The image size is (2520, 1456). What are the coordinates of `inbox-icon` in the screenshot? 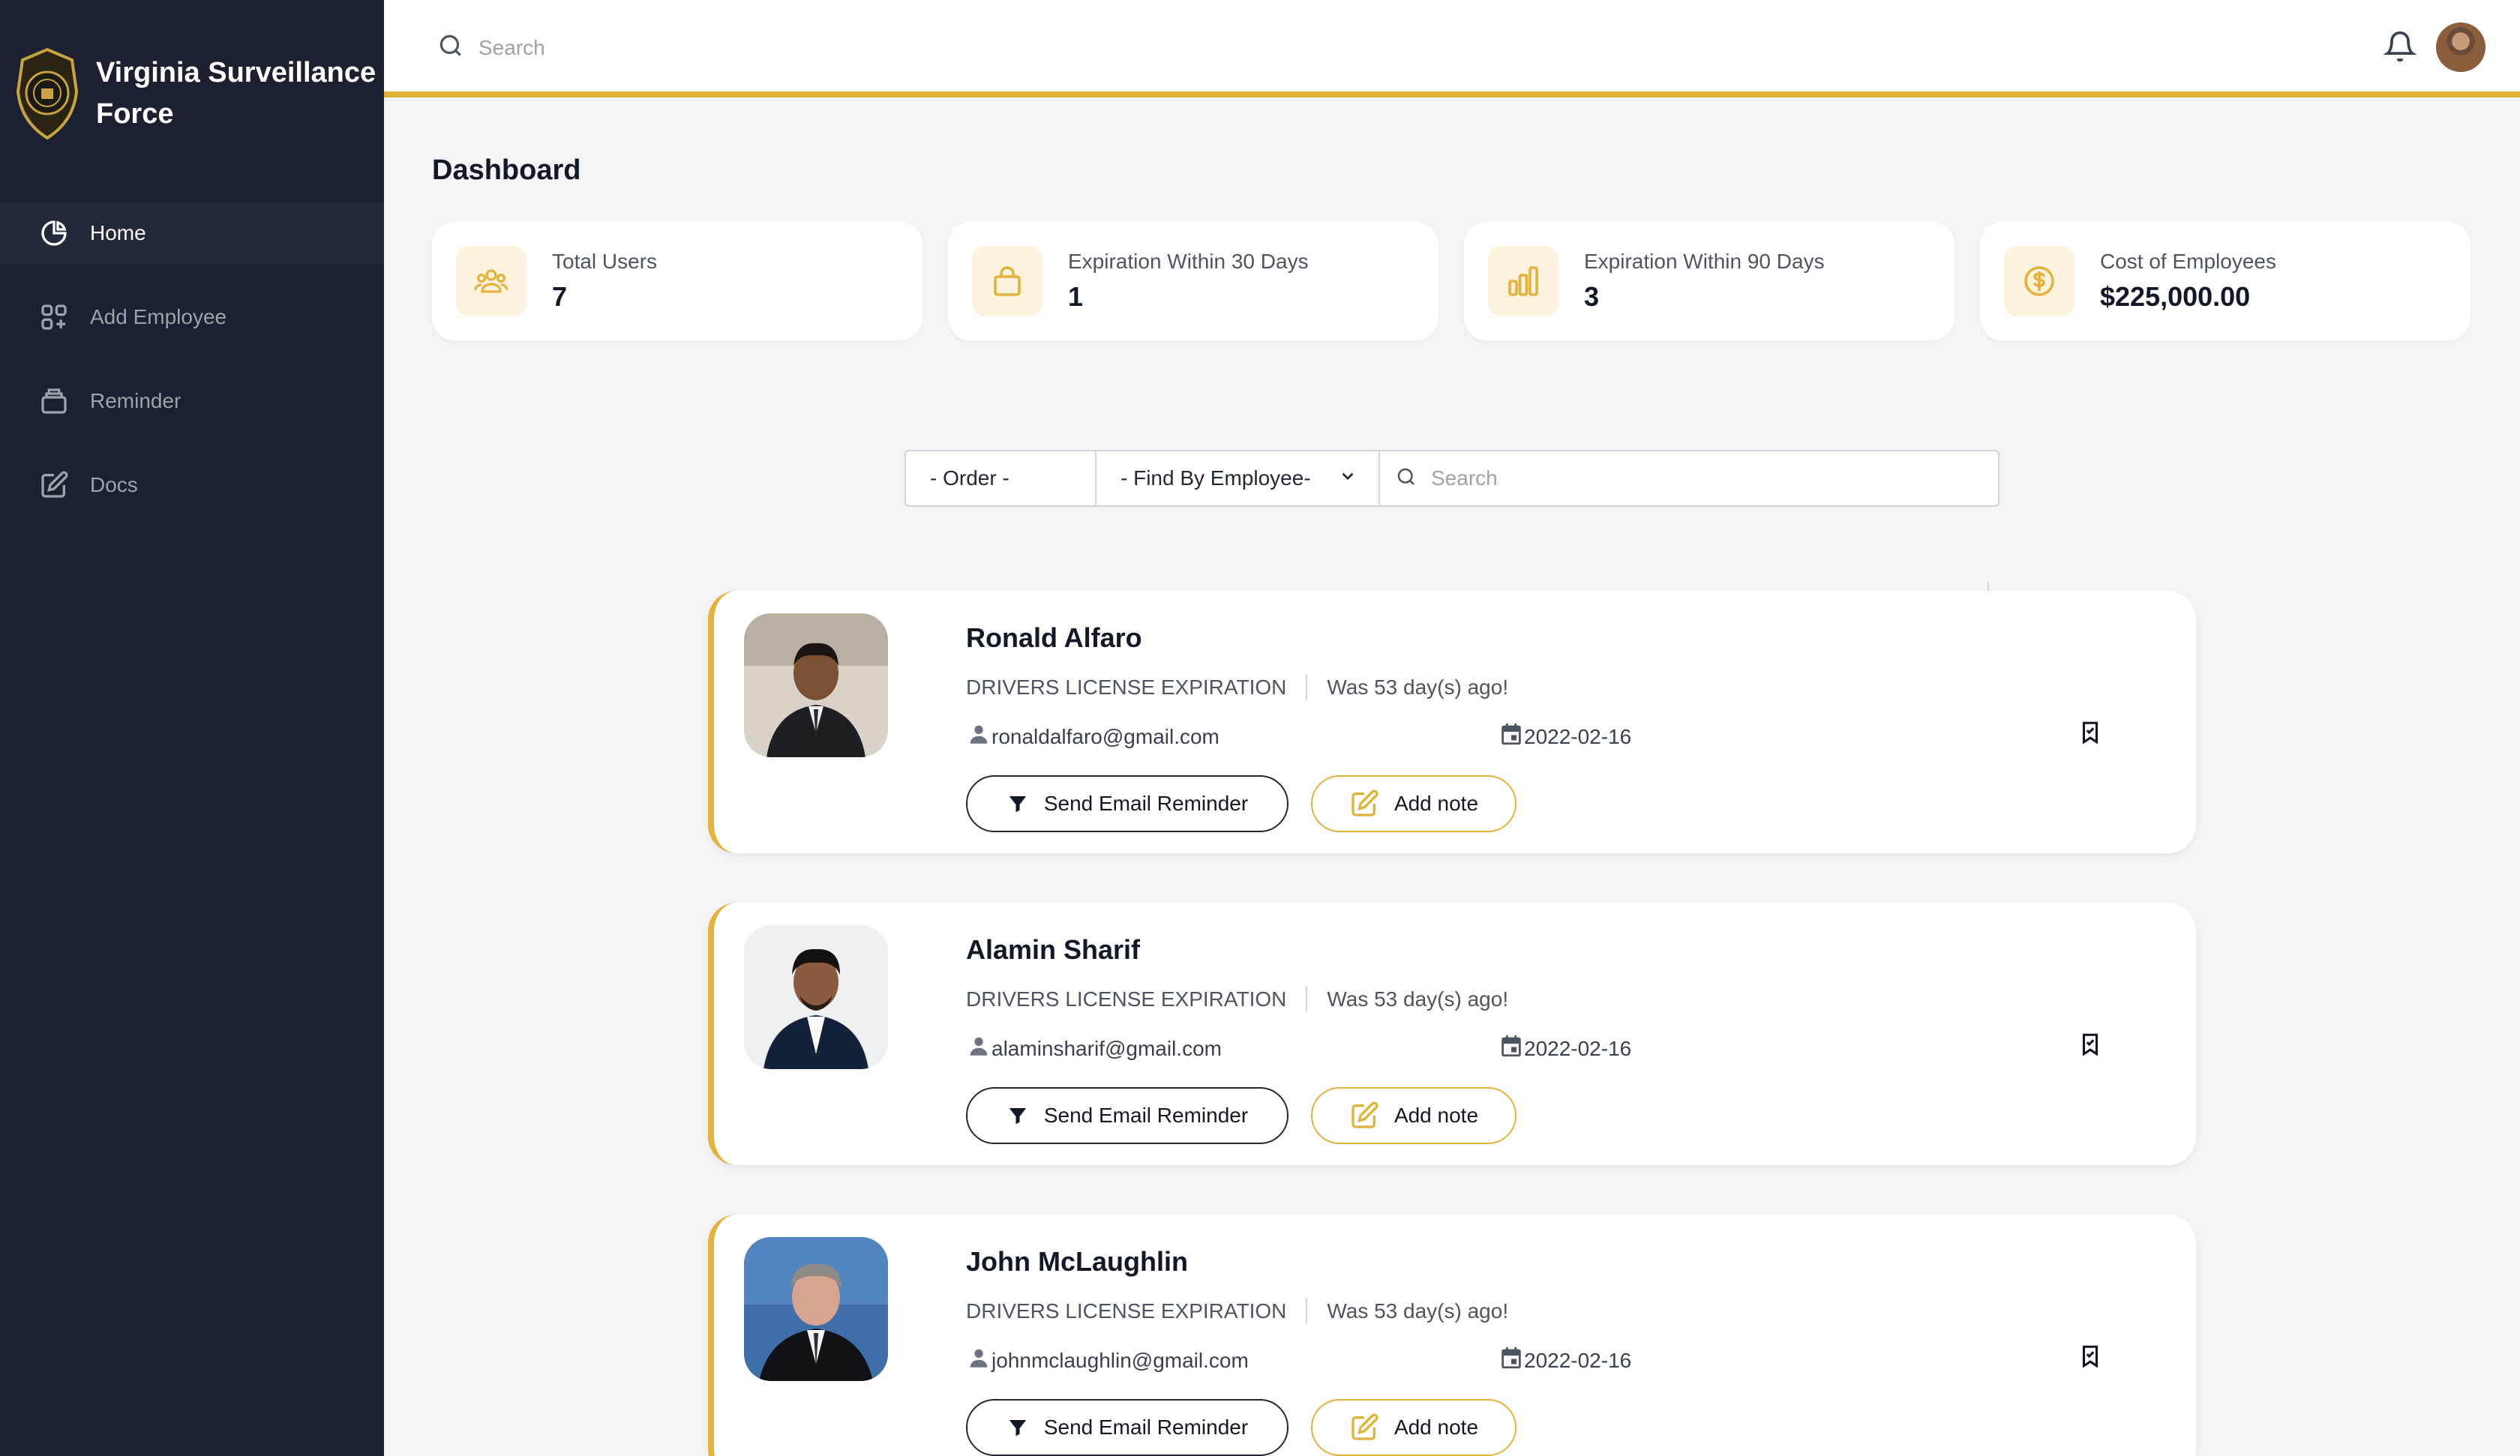 It's located at (54, 401).